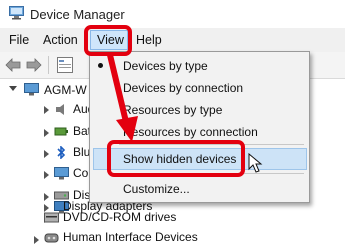  Describe the element at coordinates (65, 90) in the screenshot. I see `tree-root: AGM-W` at that location.